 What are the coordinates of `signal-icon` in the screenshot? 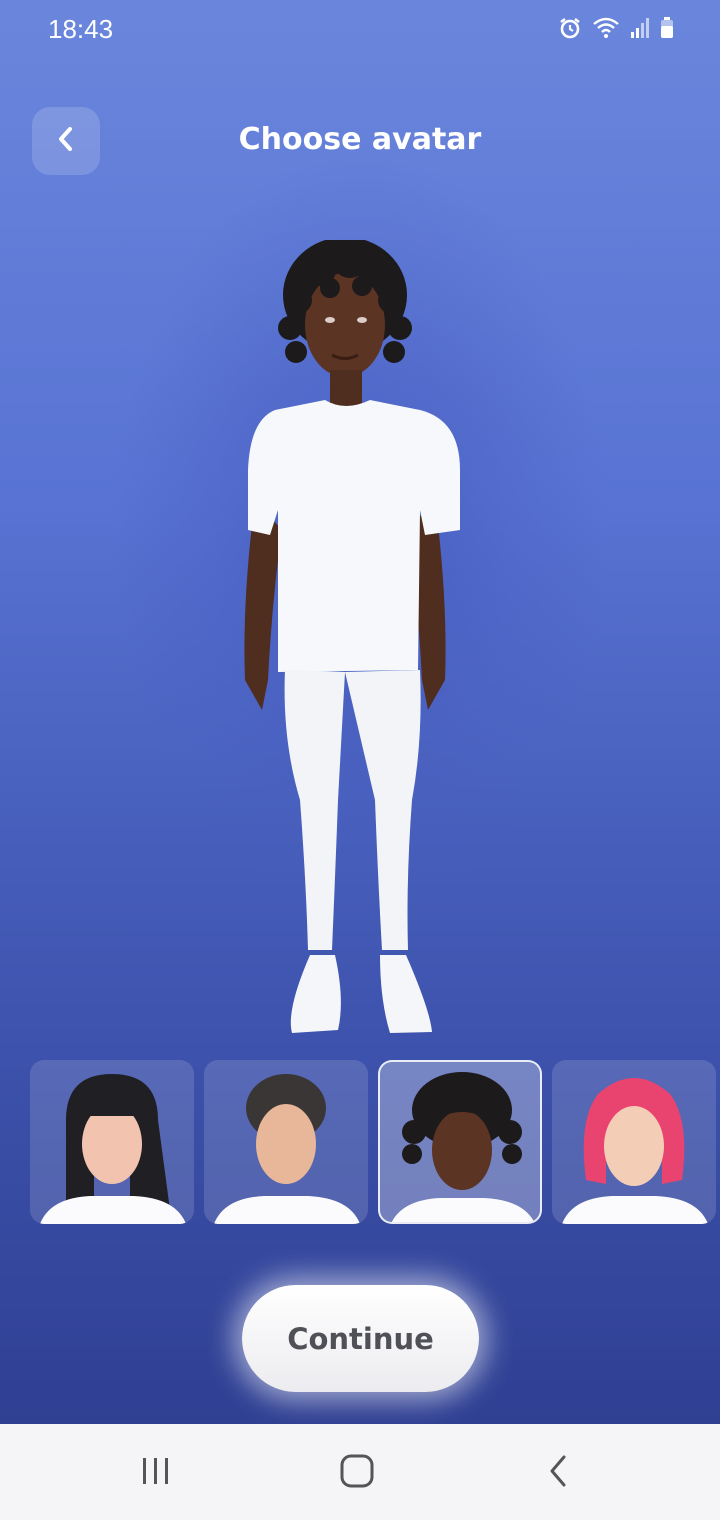 It's located at (640, 28).